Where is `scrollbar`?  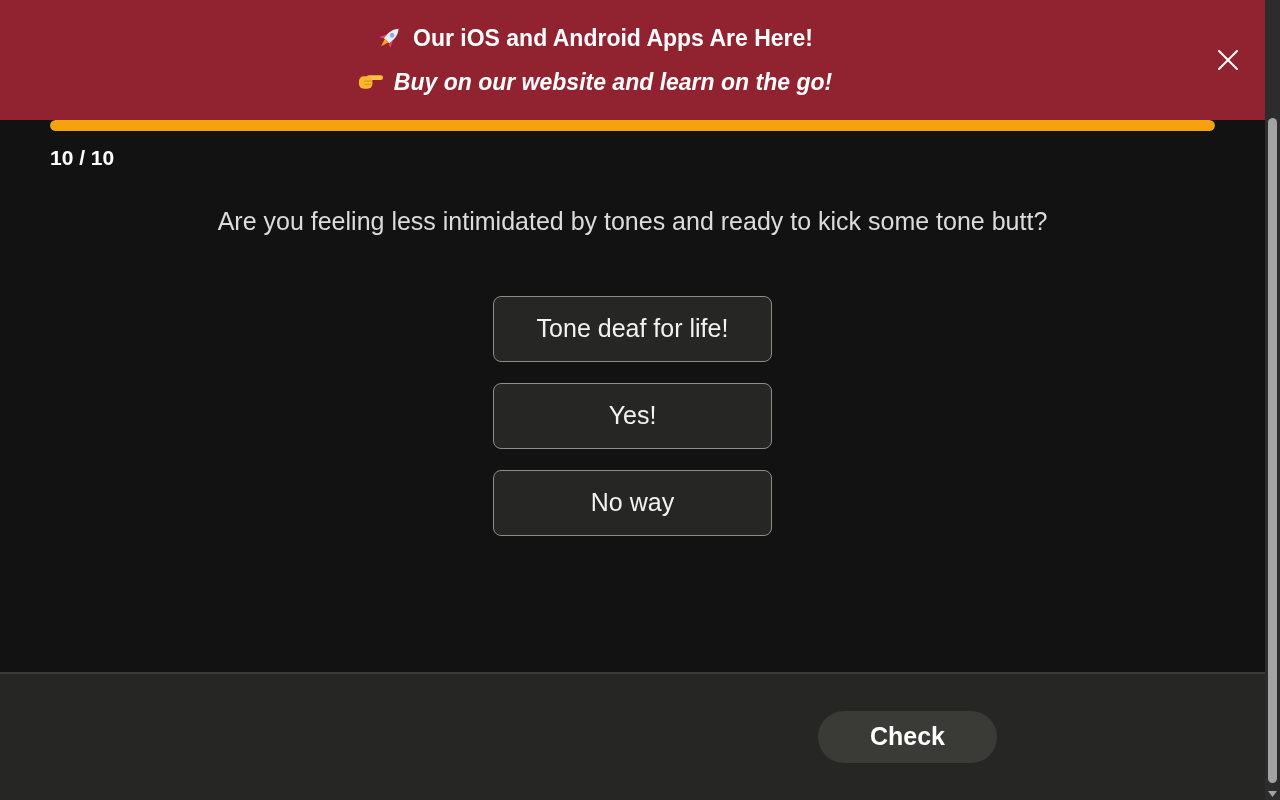 scrollbar is located at coordinates (1272, 400).